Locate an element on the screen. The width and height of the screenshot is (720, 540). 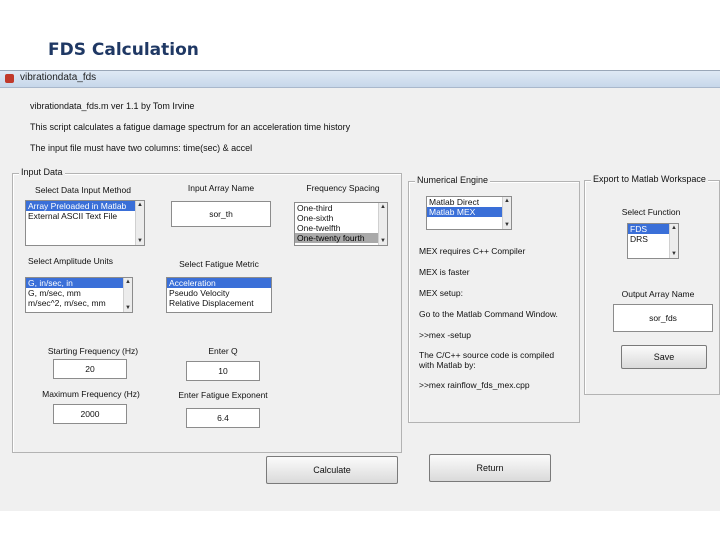
engine-note: Go to the Matlab Command Window. is located at coordinates (488, 314).